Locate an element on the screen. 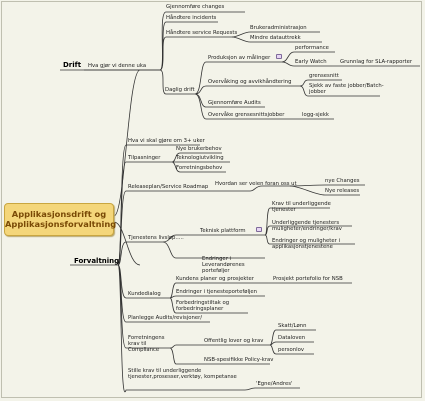 This screenshot has height=401, width=425. topic-nye-brukerbehov: Nye brukerbehov is located at coordinates (199, 149).